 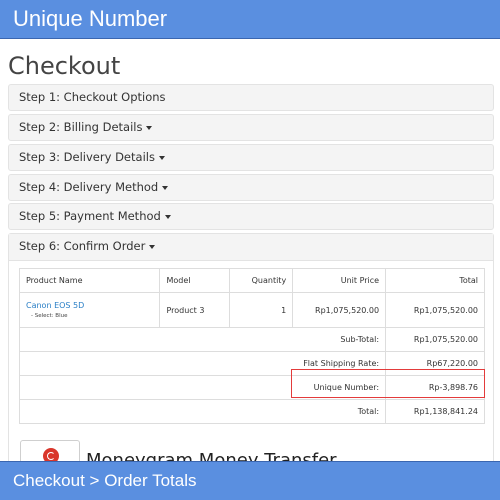 I want to click on product-total: Rp1,075,520.00, so click(x=435, y=310).